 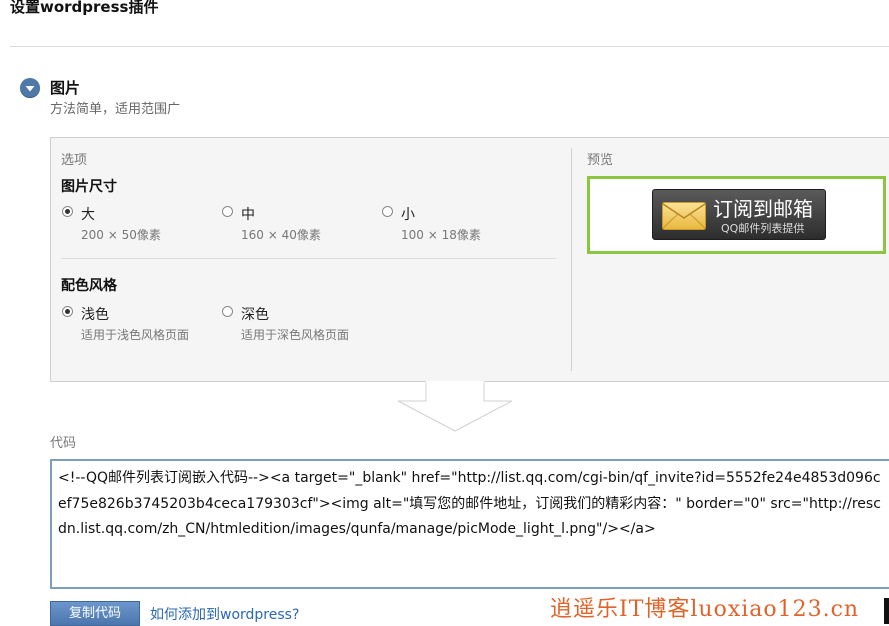 I want to click on preview-box: 订阅到邮箱 QQ邮件列表提供, so click(x=736, y=215).